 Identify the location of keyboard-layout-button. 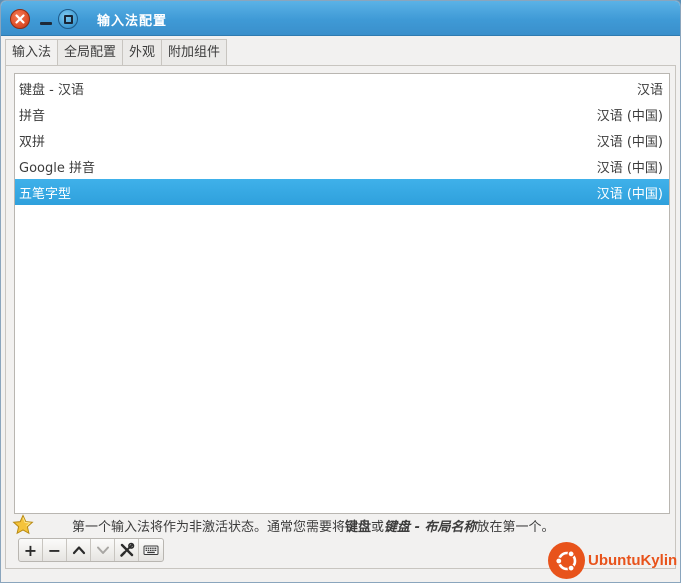
(151, 550).